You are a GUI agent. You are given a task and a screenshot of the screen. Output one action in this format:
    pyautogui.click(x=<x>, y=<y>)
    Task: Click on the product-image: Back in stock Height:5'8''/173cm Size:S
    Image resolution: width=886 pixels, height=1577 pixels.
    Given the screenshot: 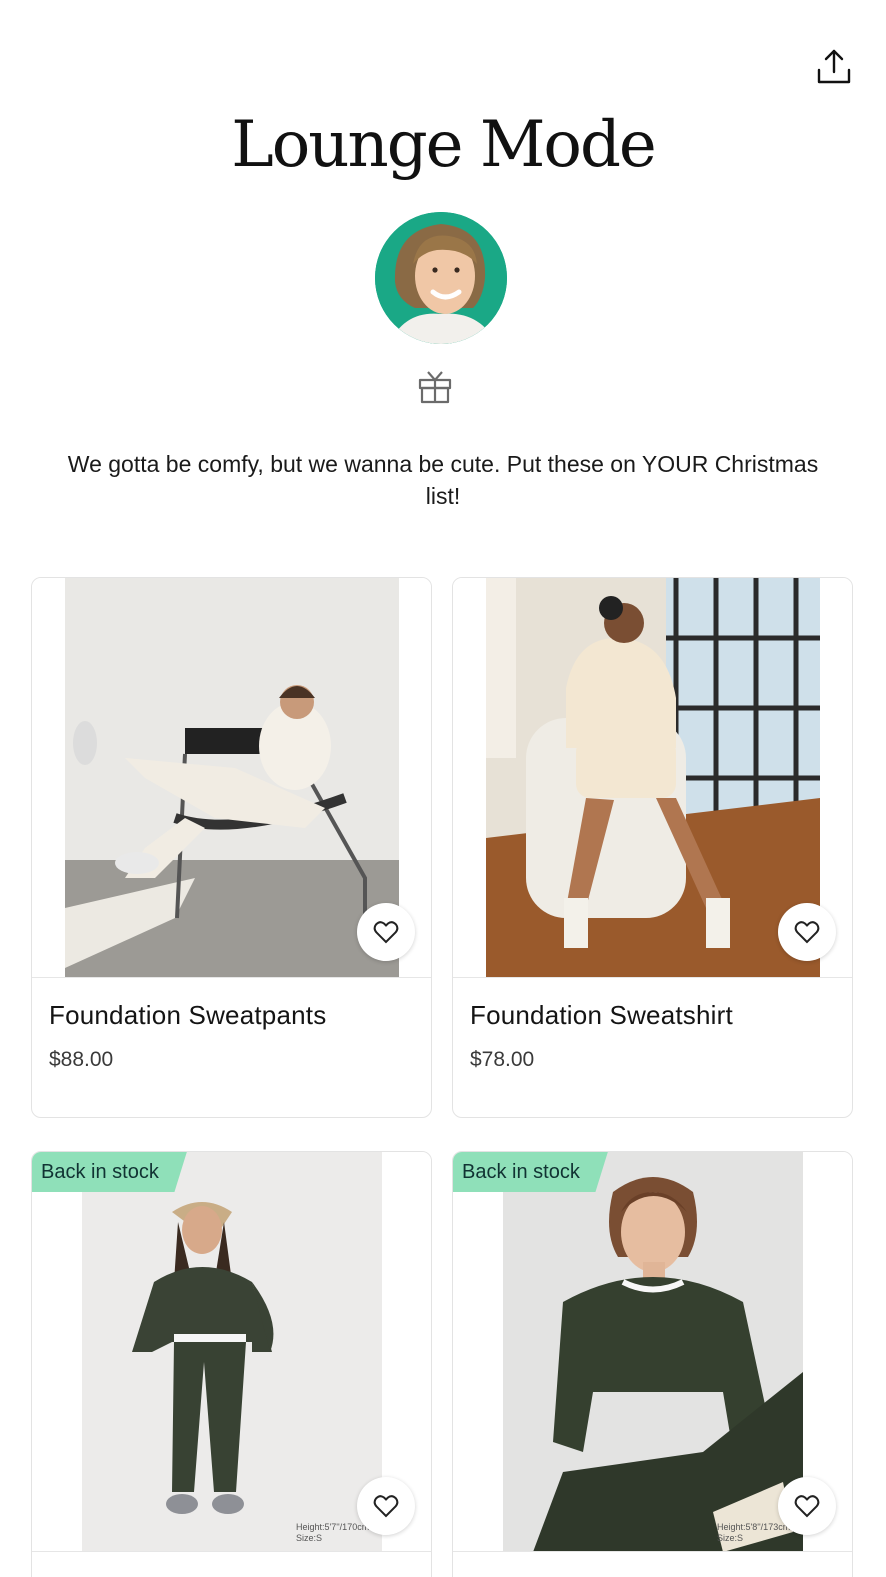 What is the action you would take?
    pyautogui.click(x=652, y=1352)
    